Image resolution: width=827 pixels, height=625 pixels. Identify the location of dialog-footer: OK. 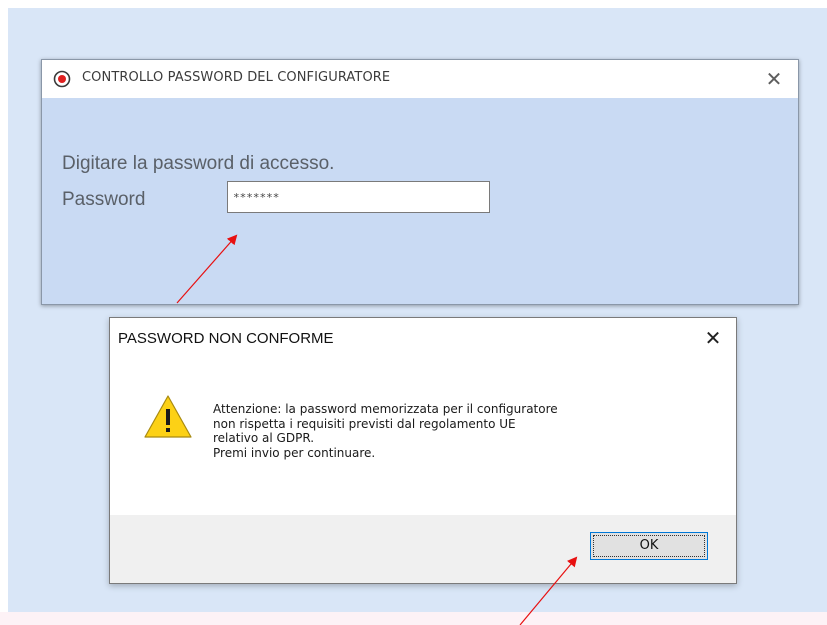
(423, 549).